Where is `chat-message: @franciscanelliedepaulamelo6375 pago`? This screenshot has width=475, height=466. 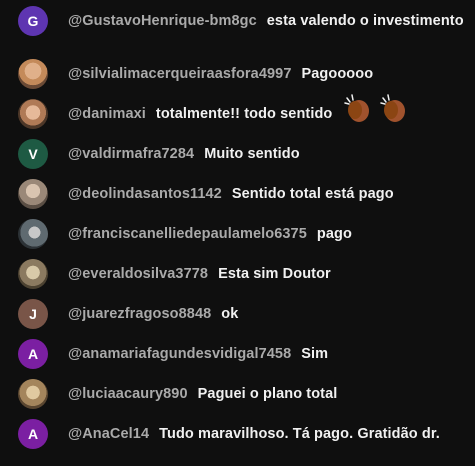 chat-message: @franciscanelliedepaulamelo6375 pago is located at coordinates (243, 234).